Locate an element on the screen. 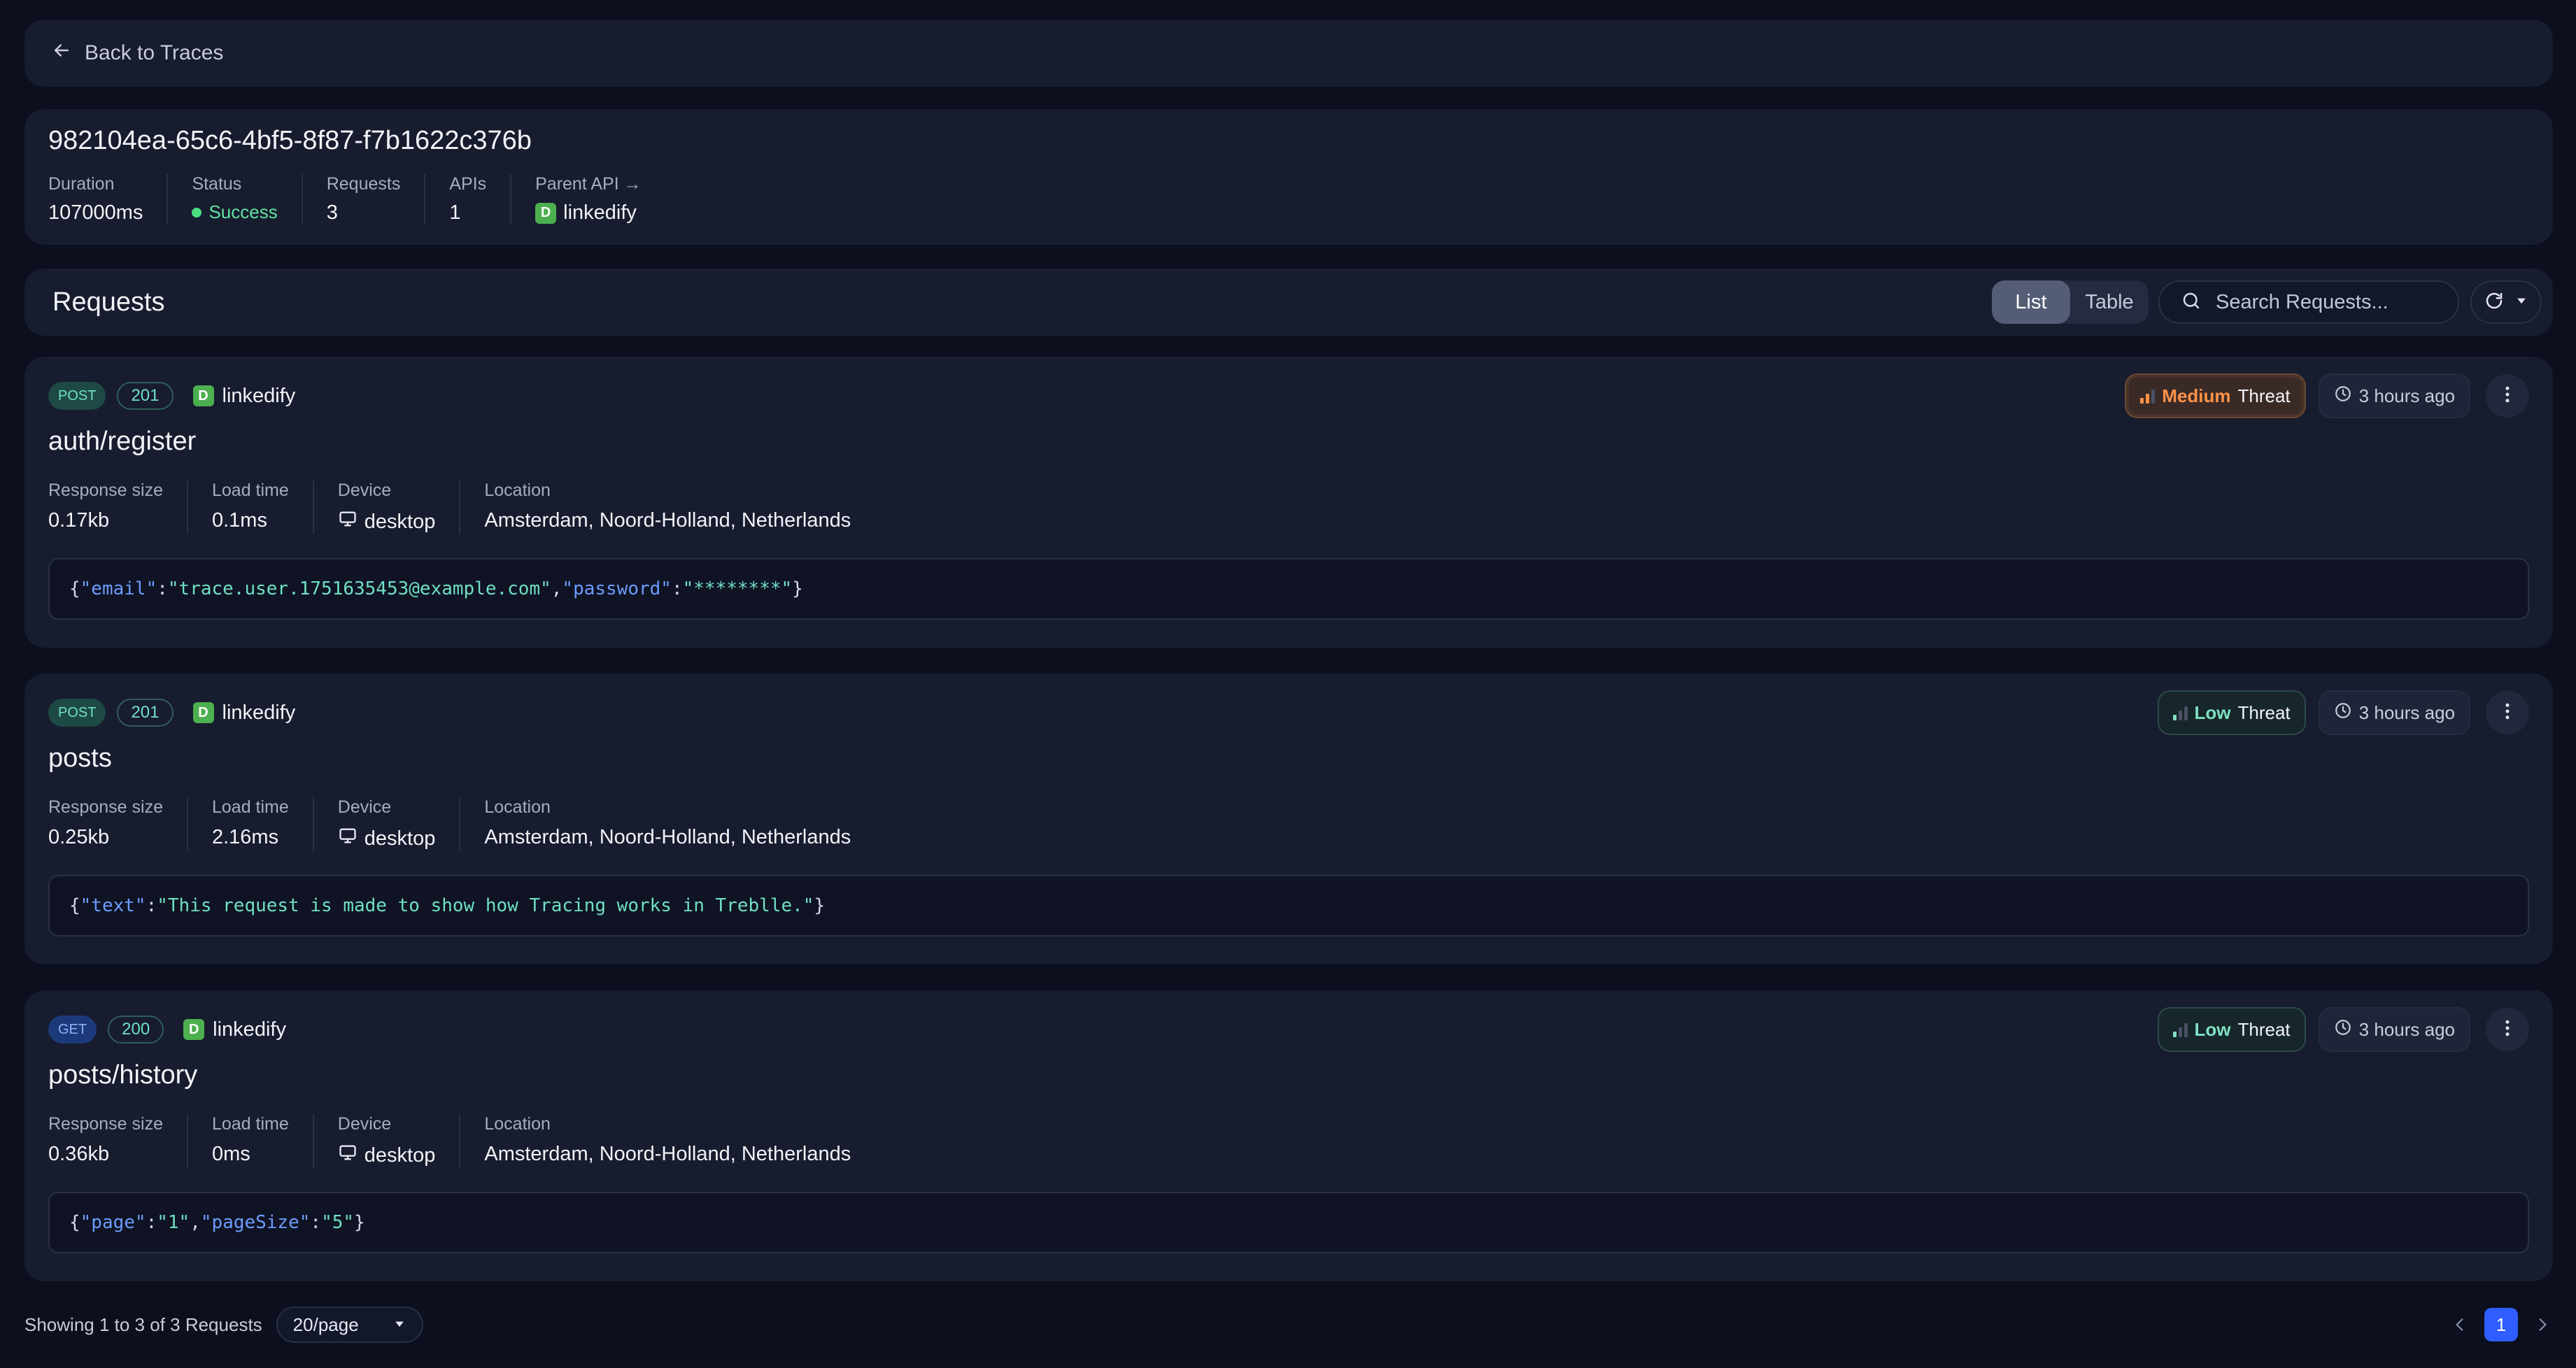  kebab-menu-icon is located at coordinates (2507, 713).